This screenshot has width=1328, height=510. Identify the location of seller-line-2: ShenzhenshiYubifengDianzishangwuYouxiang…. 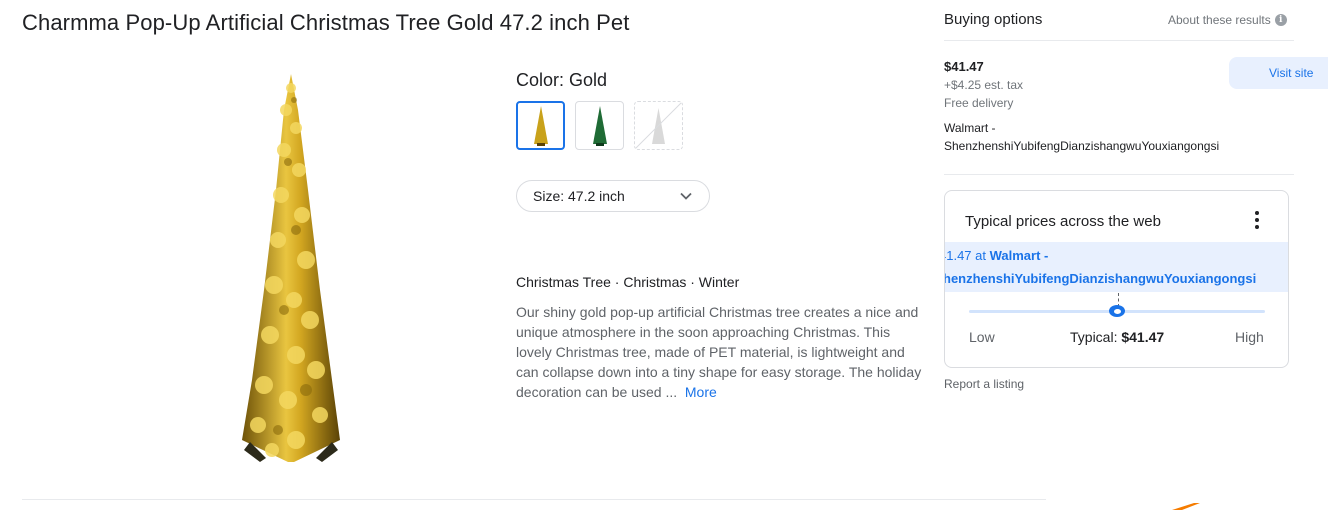
(1082, 146).